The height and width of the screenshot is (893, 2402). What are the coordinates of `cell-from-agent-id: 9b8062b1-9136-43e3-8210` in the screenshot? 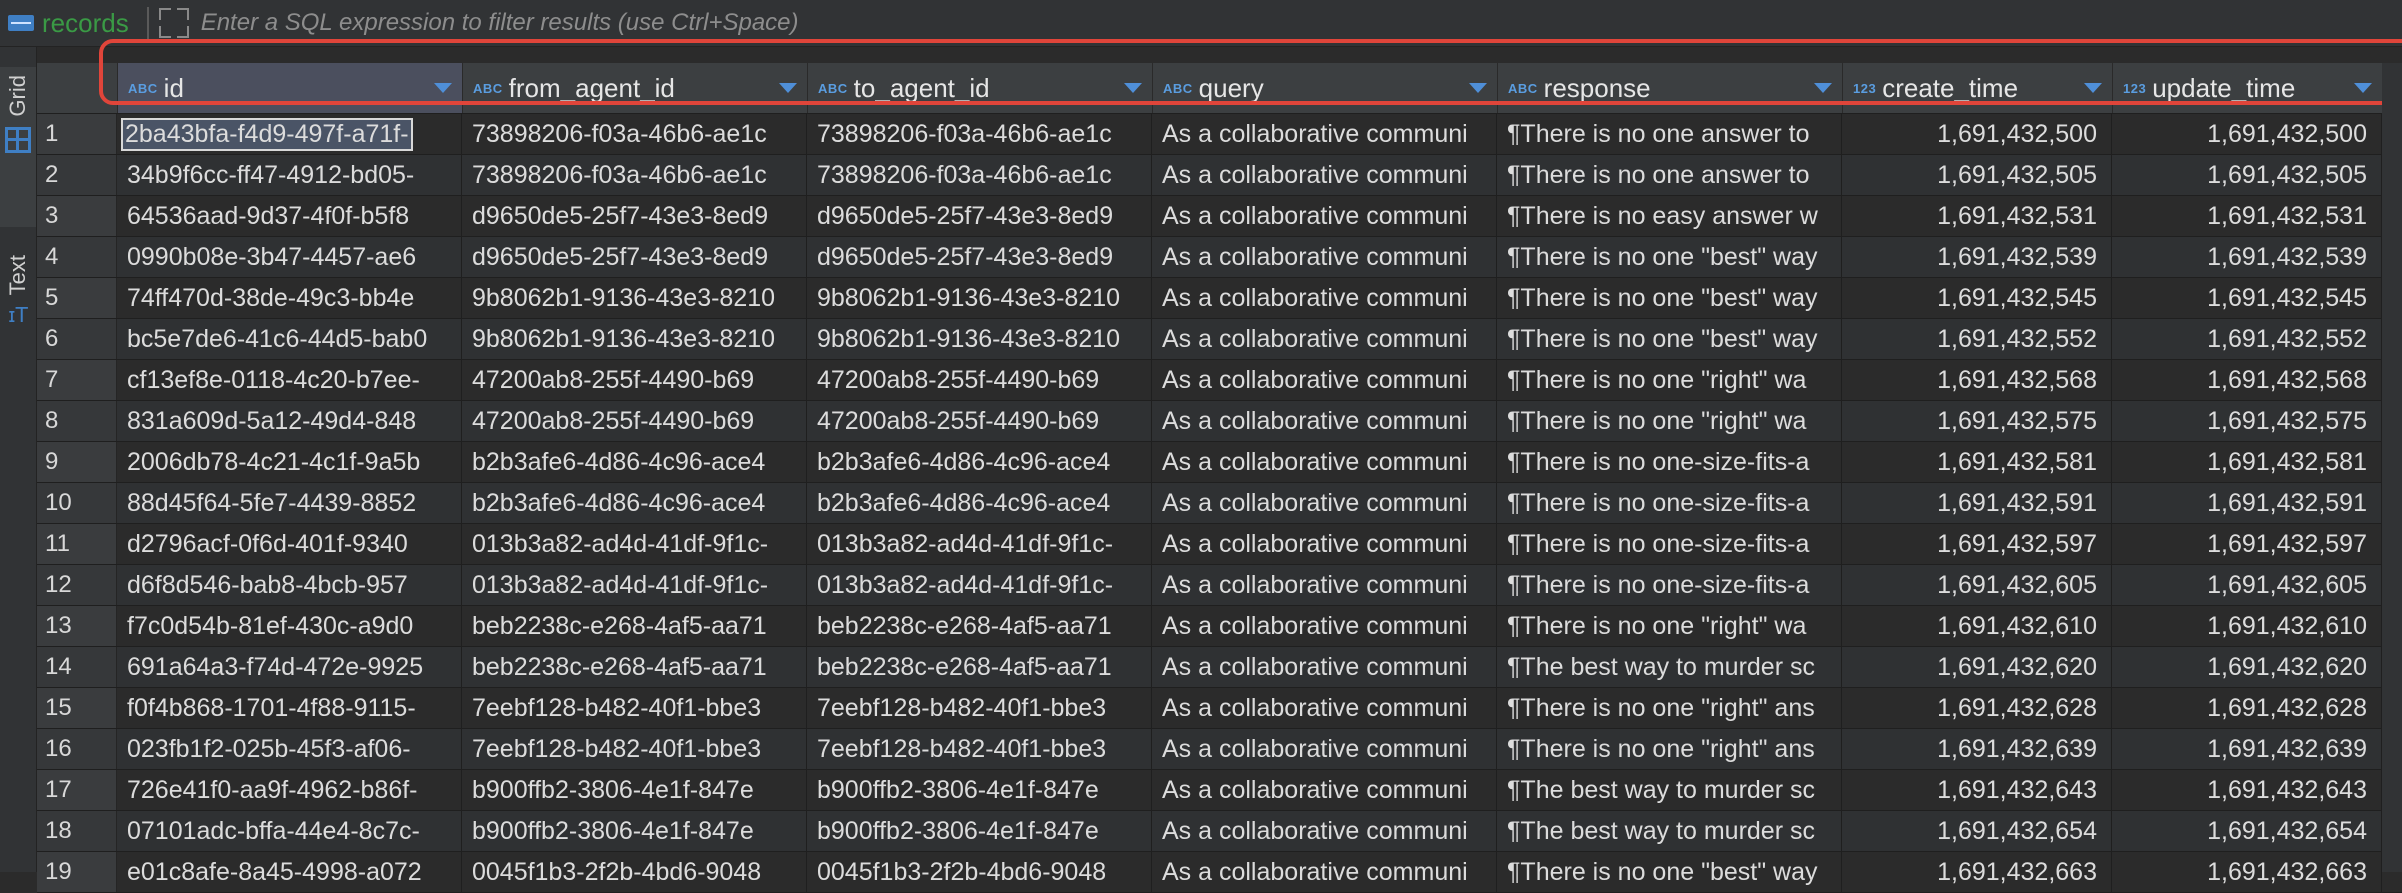 It's located at (634, 298).